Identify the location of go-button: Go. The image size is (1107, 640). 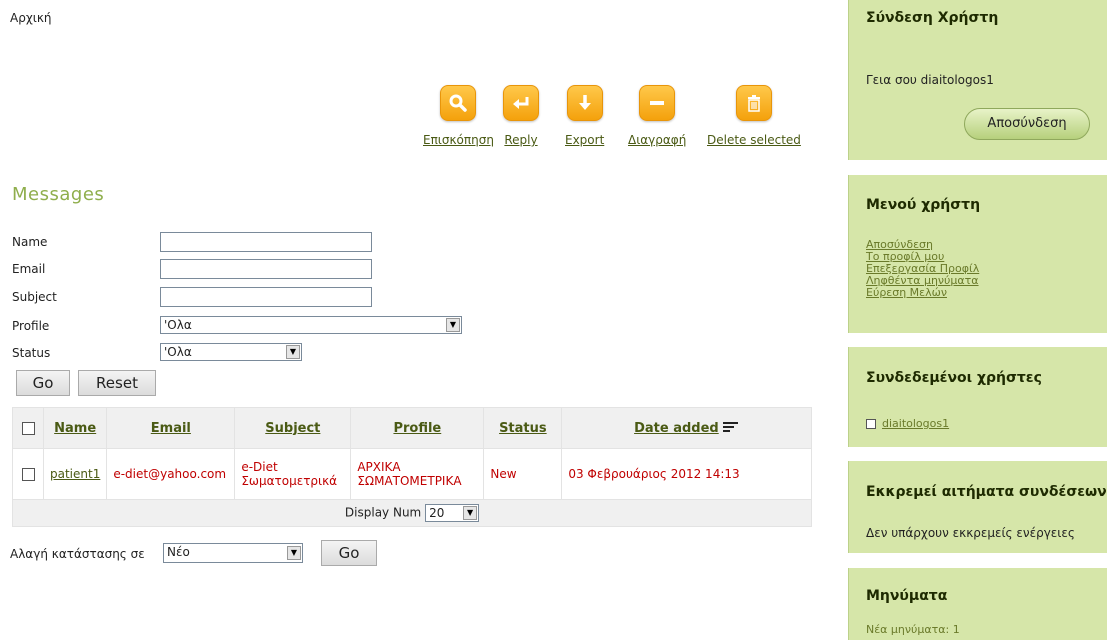
(43, 383).